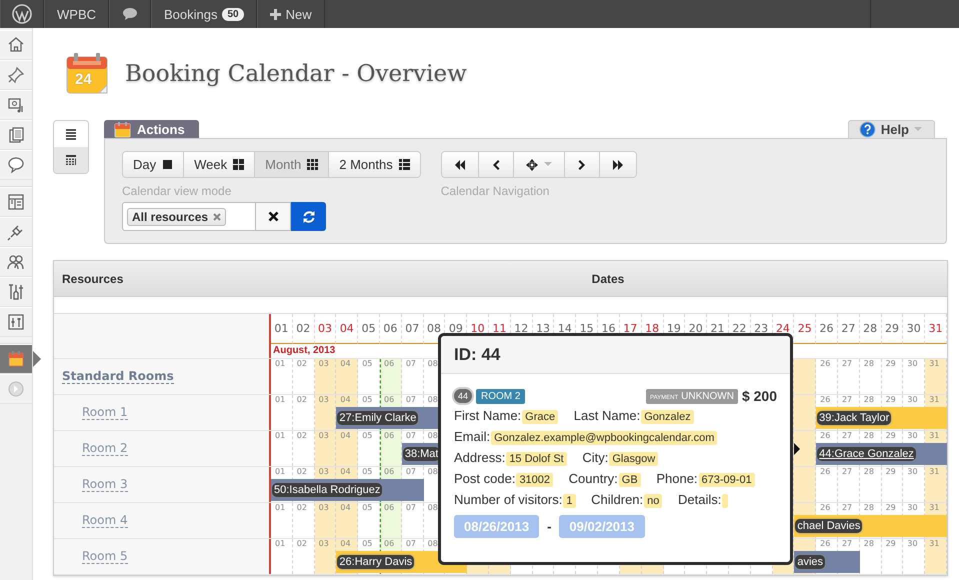  Describe the element at coordinates (497, 526) in the screenshot. I see `date-tag: 08/26/2013` at that location.